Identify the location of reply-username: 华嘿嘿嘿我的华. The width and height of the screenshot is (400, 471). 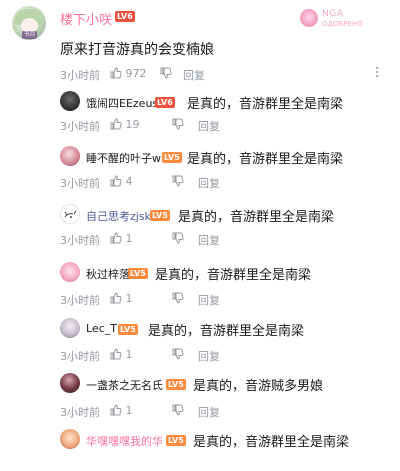
(124, 441).